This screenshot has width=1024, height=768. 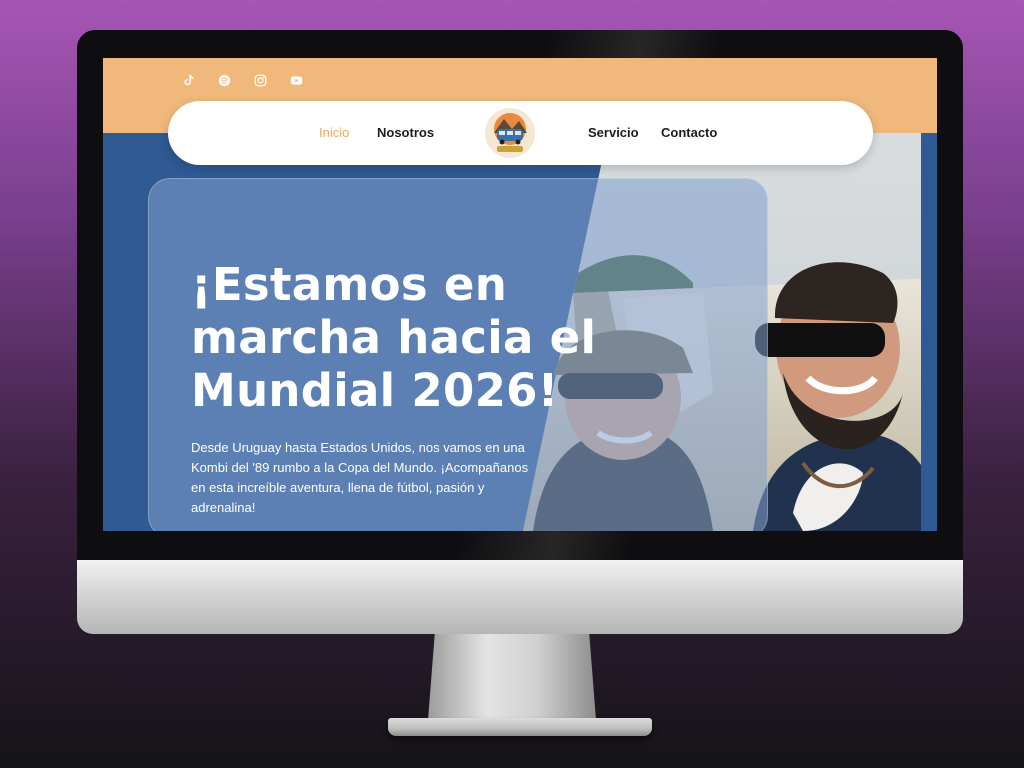 What do you see at coordinates (520, 597) in the screenshot?
I see `monitor-chin` at bounding box center [520, 597].